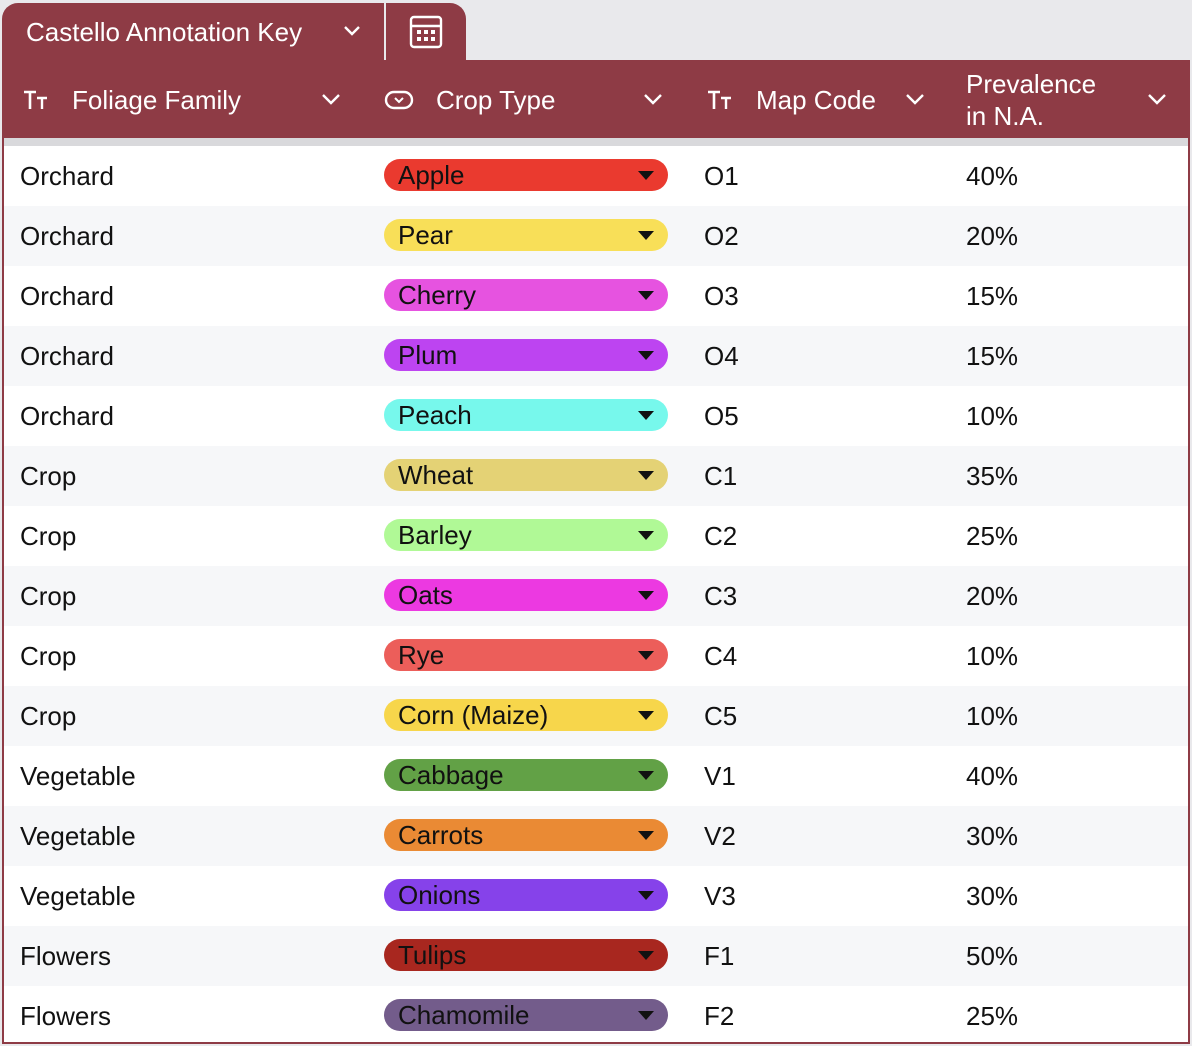  Describe the element at coordinates (721, 296) in the screenshot. I see `map-code-cell: O3` at that location.